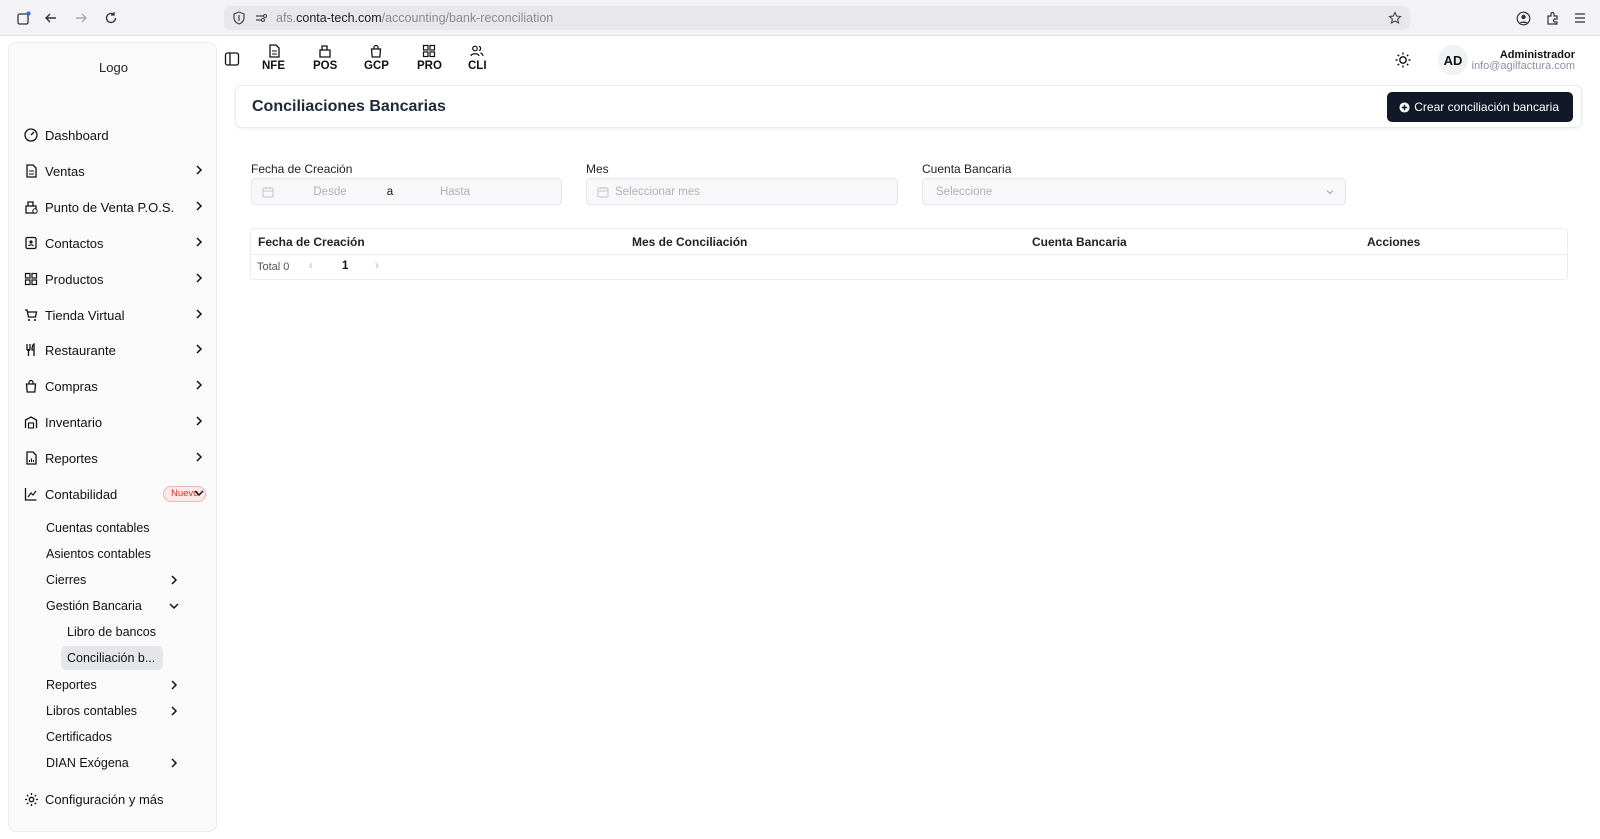 Image resolution: width=1600 pixels, height=839 pixels. Describe the element at coordinates (116, 606) in the screenshot. I see `sidebar-subitem-gestion-bancaria: Gestión Bancaria` at that location.